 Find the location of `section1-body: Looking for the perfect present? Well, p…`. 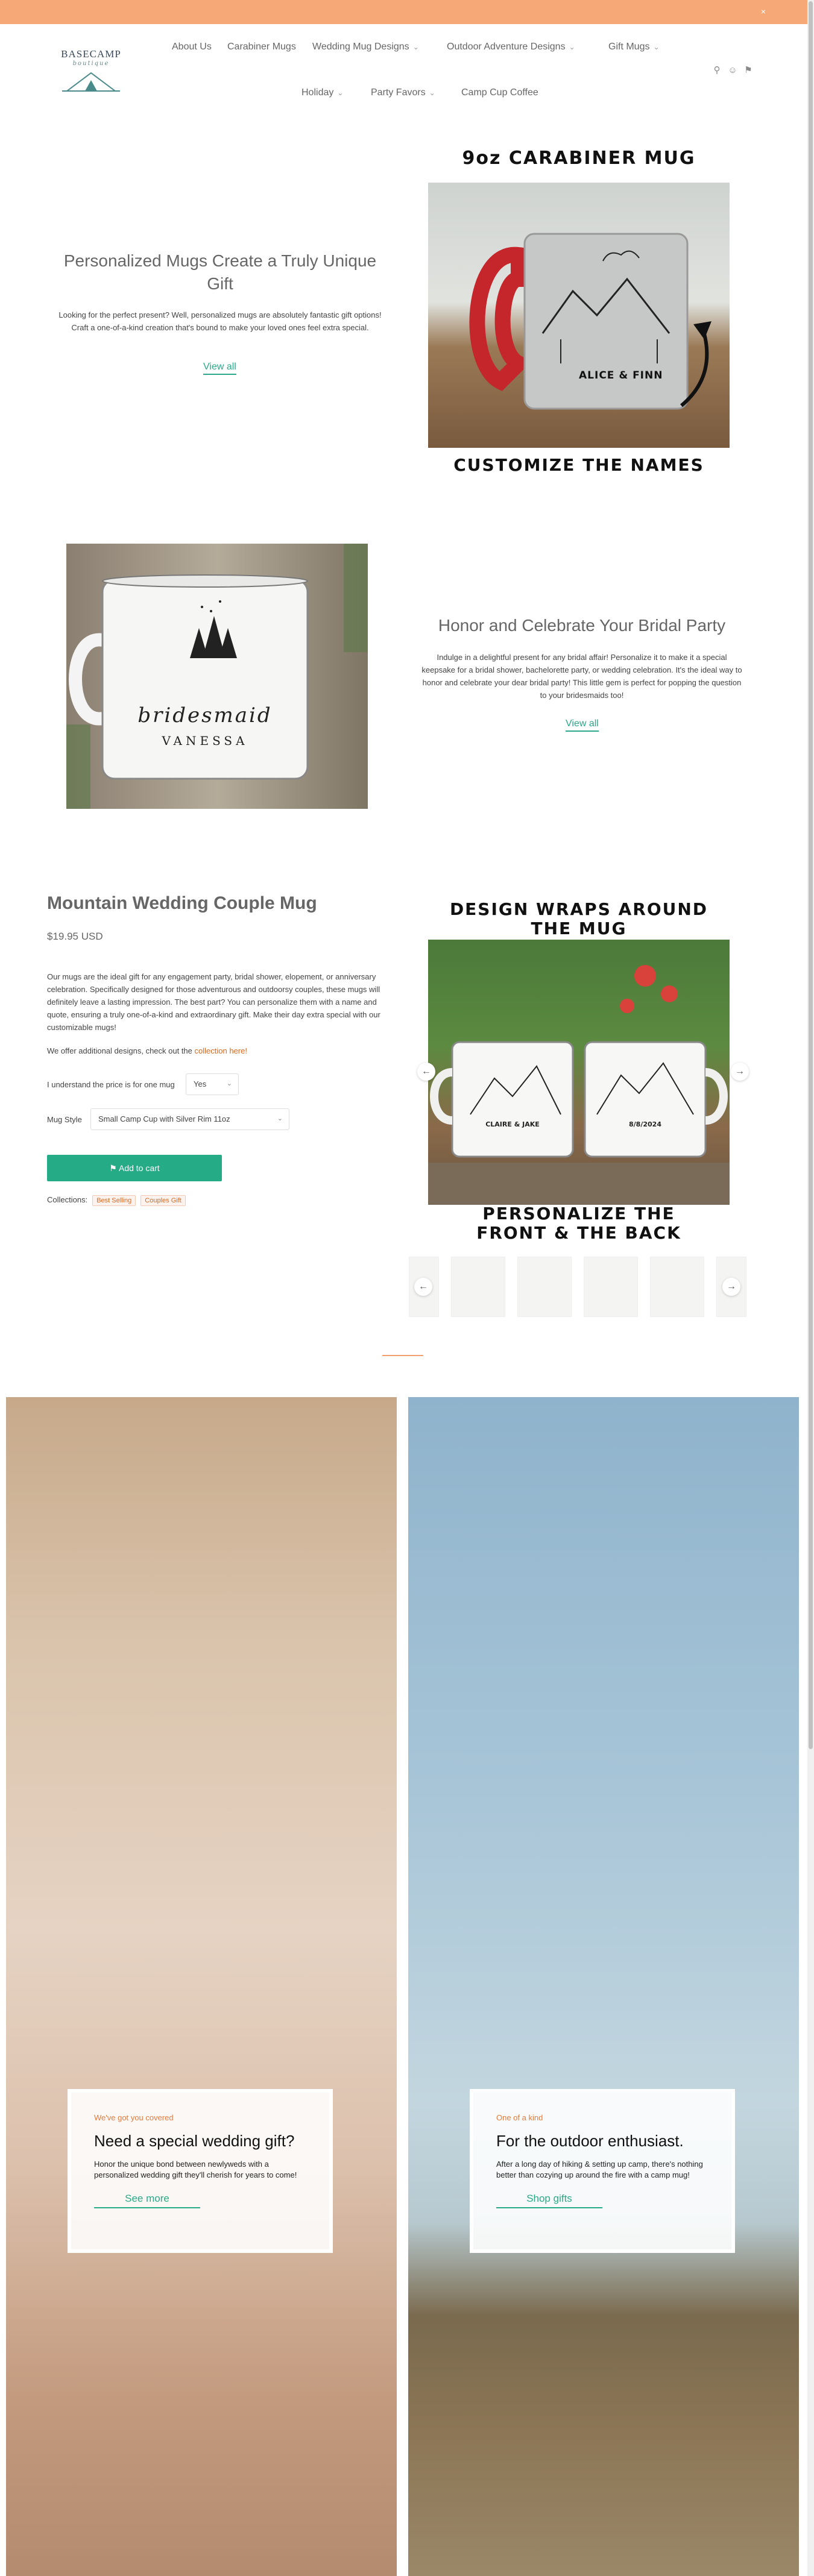

section1-body: Looking for the perfect present? Well, p… is located at coordinates (220, 321).